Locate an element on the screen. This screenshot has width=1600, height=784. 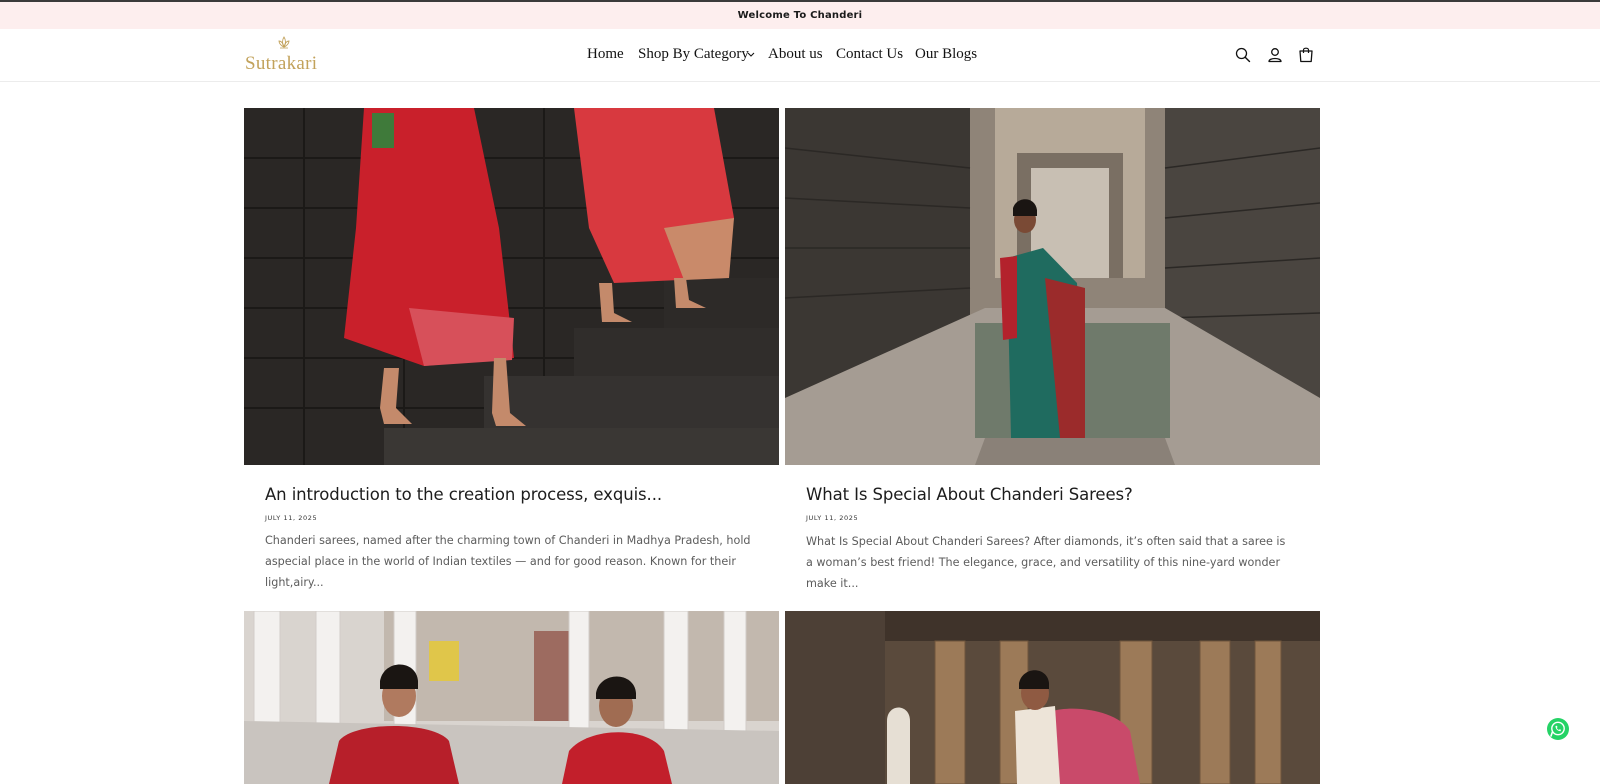
blog-card-title-2: What Is Special About Chanderi Sarees? is located at coordinates (969, 494).